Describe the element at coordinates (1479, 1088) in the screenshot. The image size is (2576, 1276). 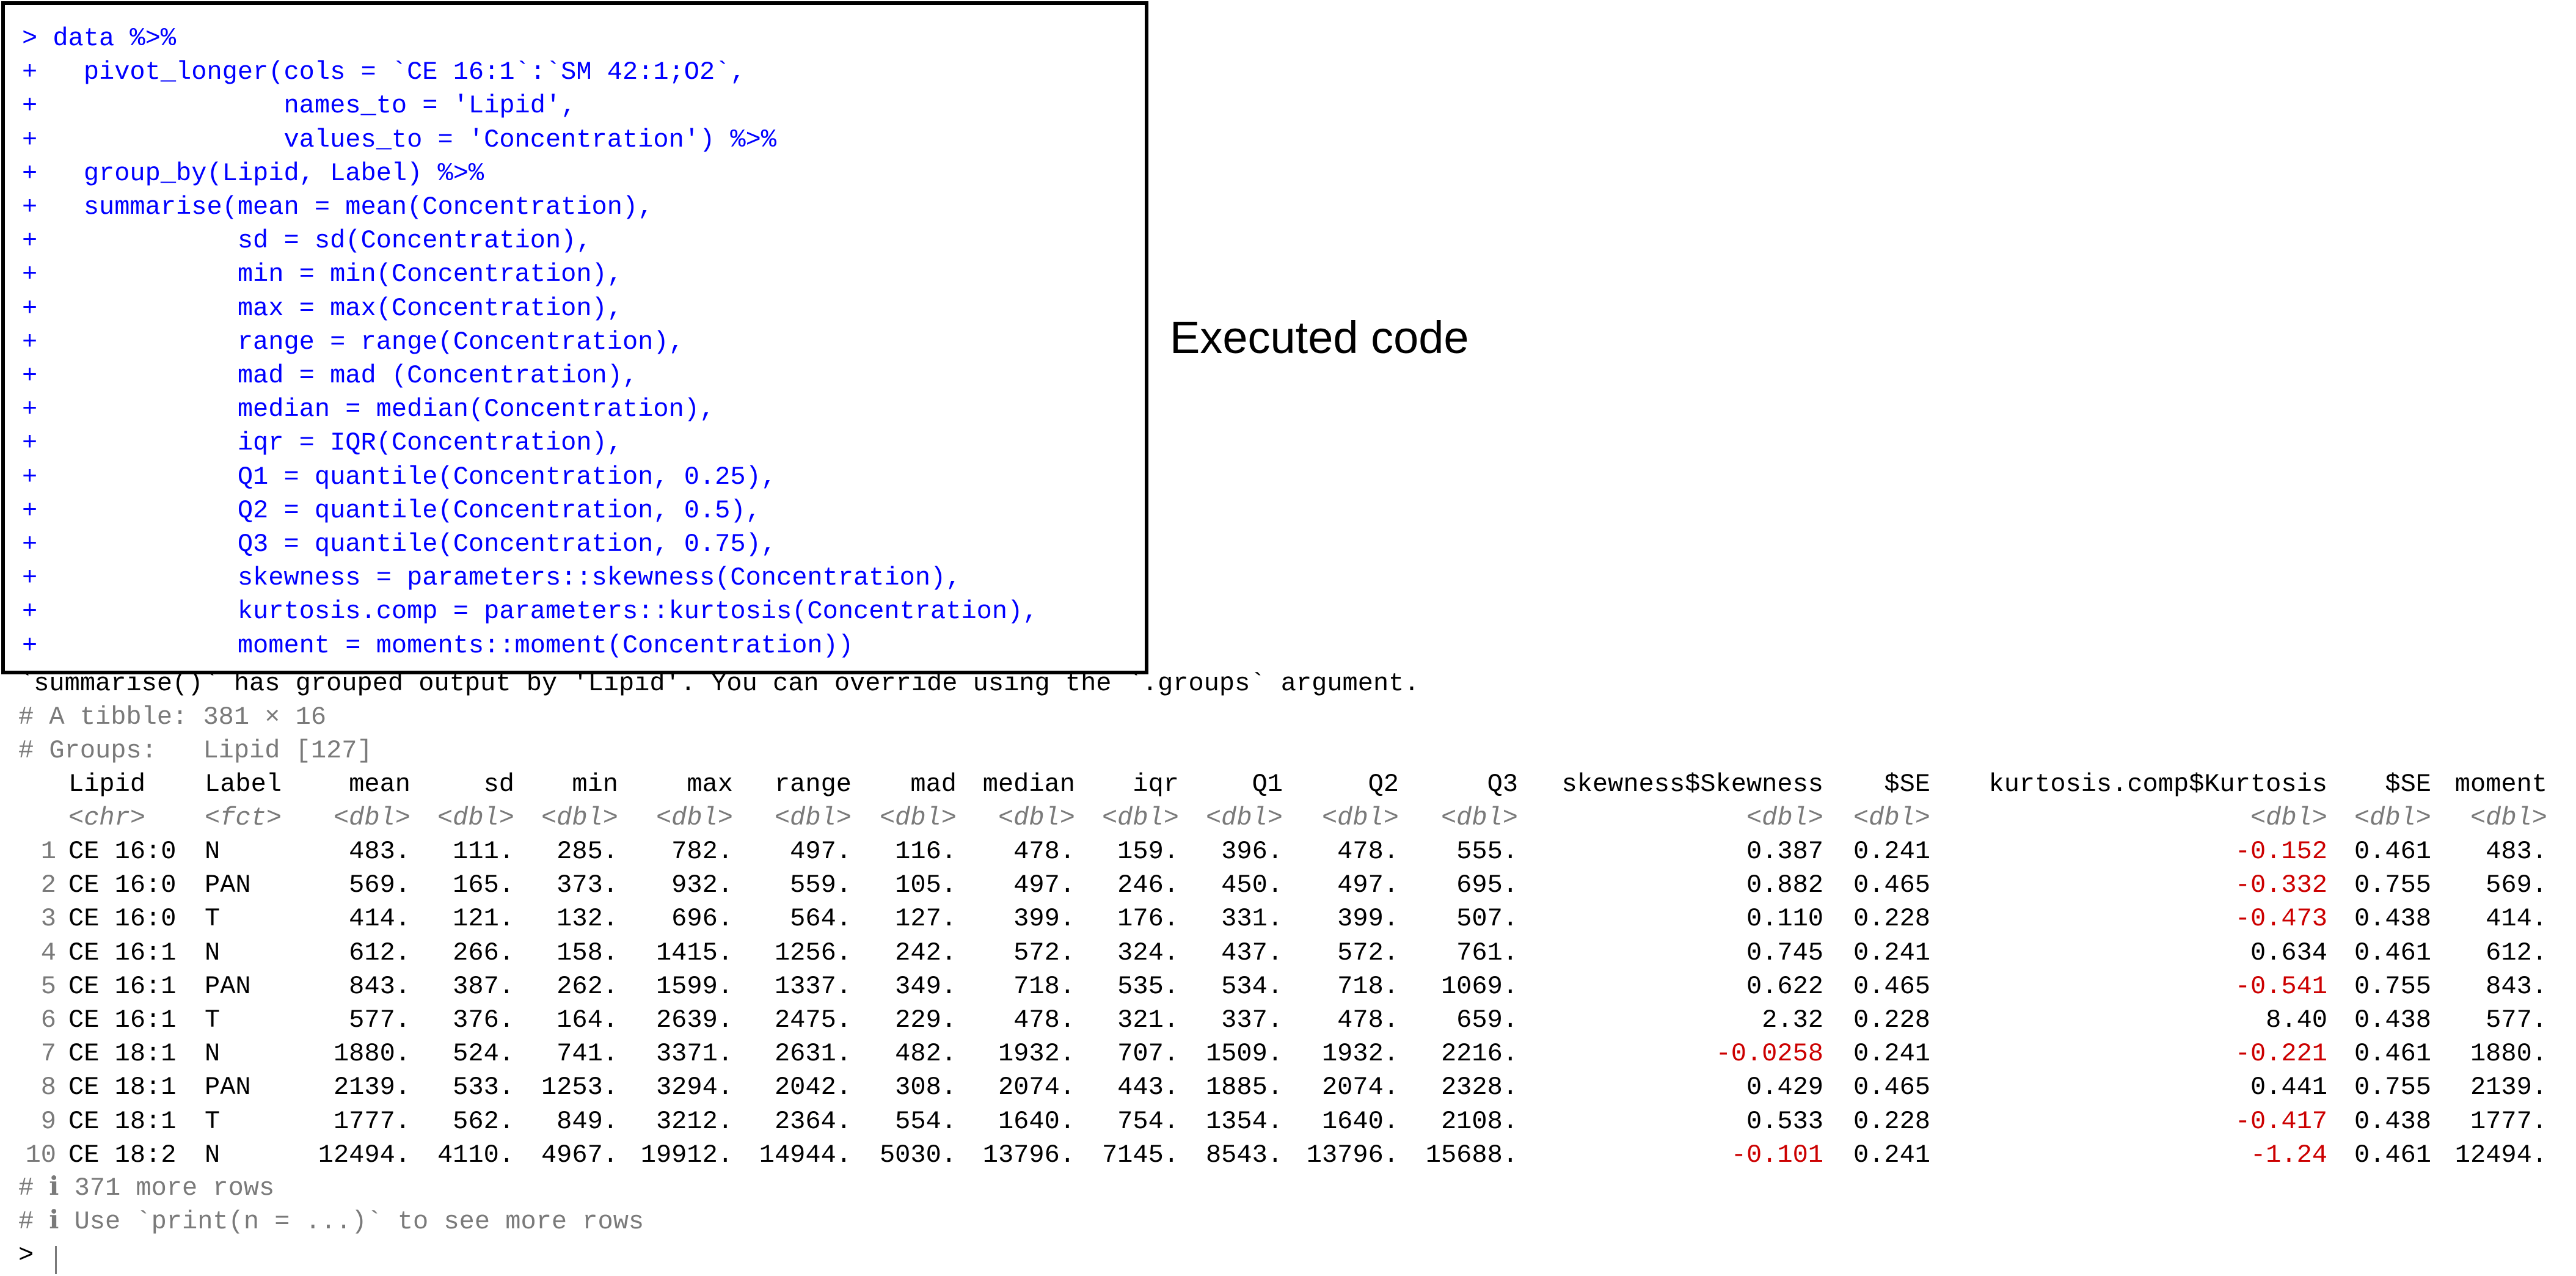
I see `table-cell: 2328.` at that location.